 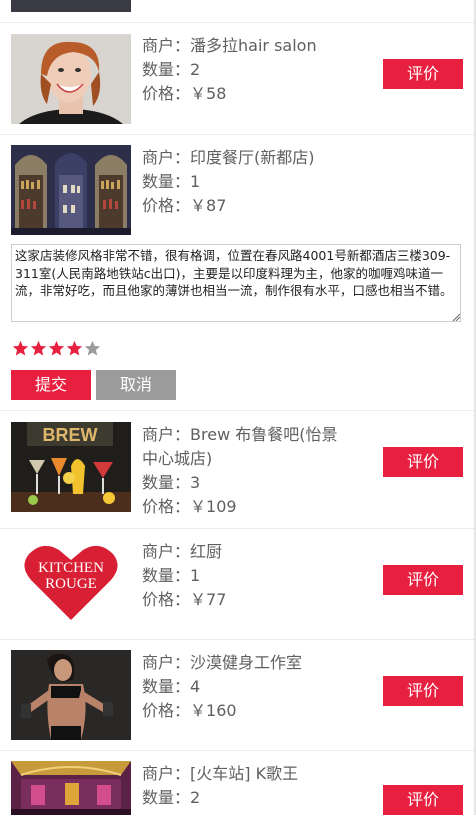 I want to click on product-thumbnail: BREW, so click(x=71, y=467).